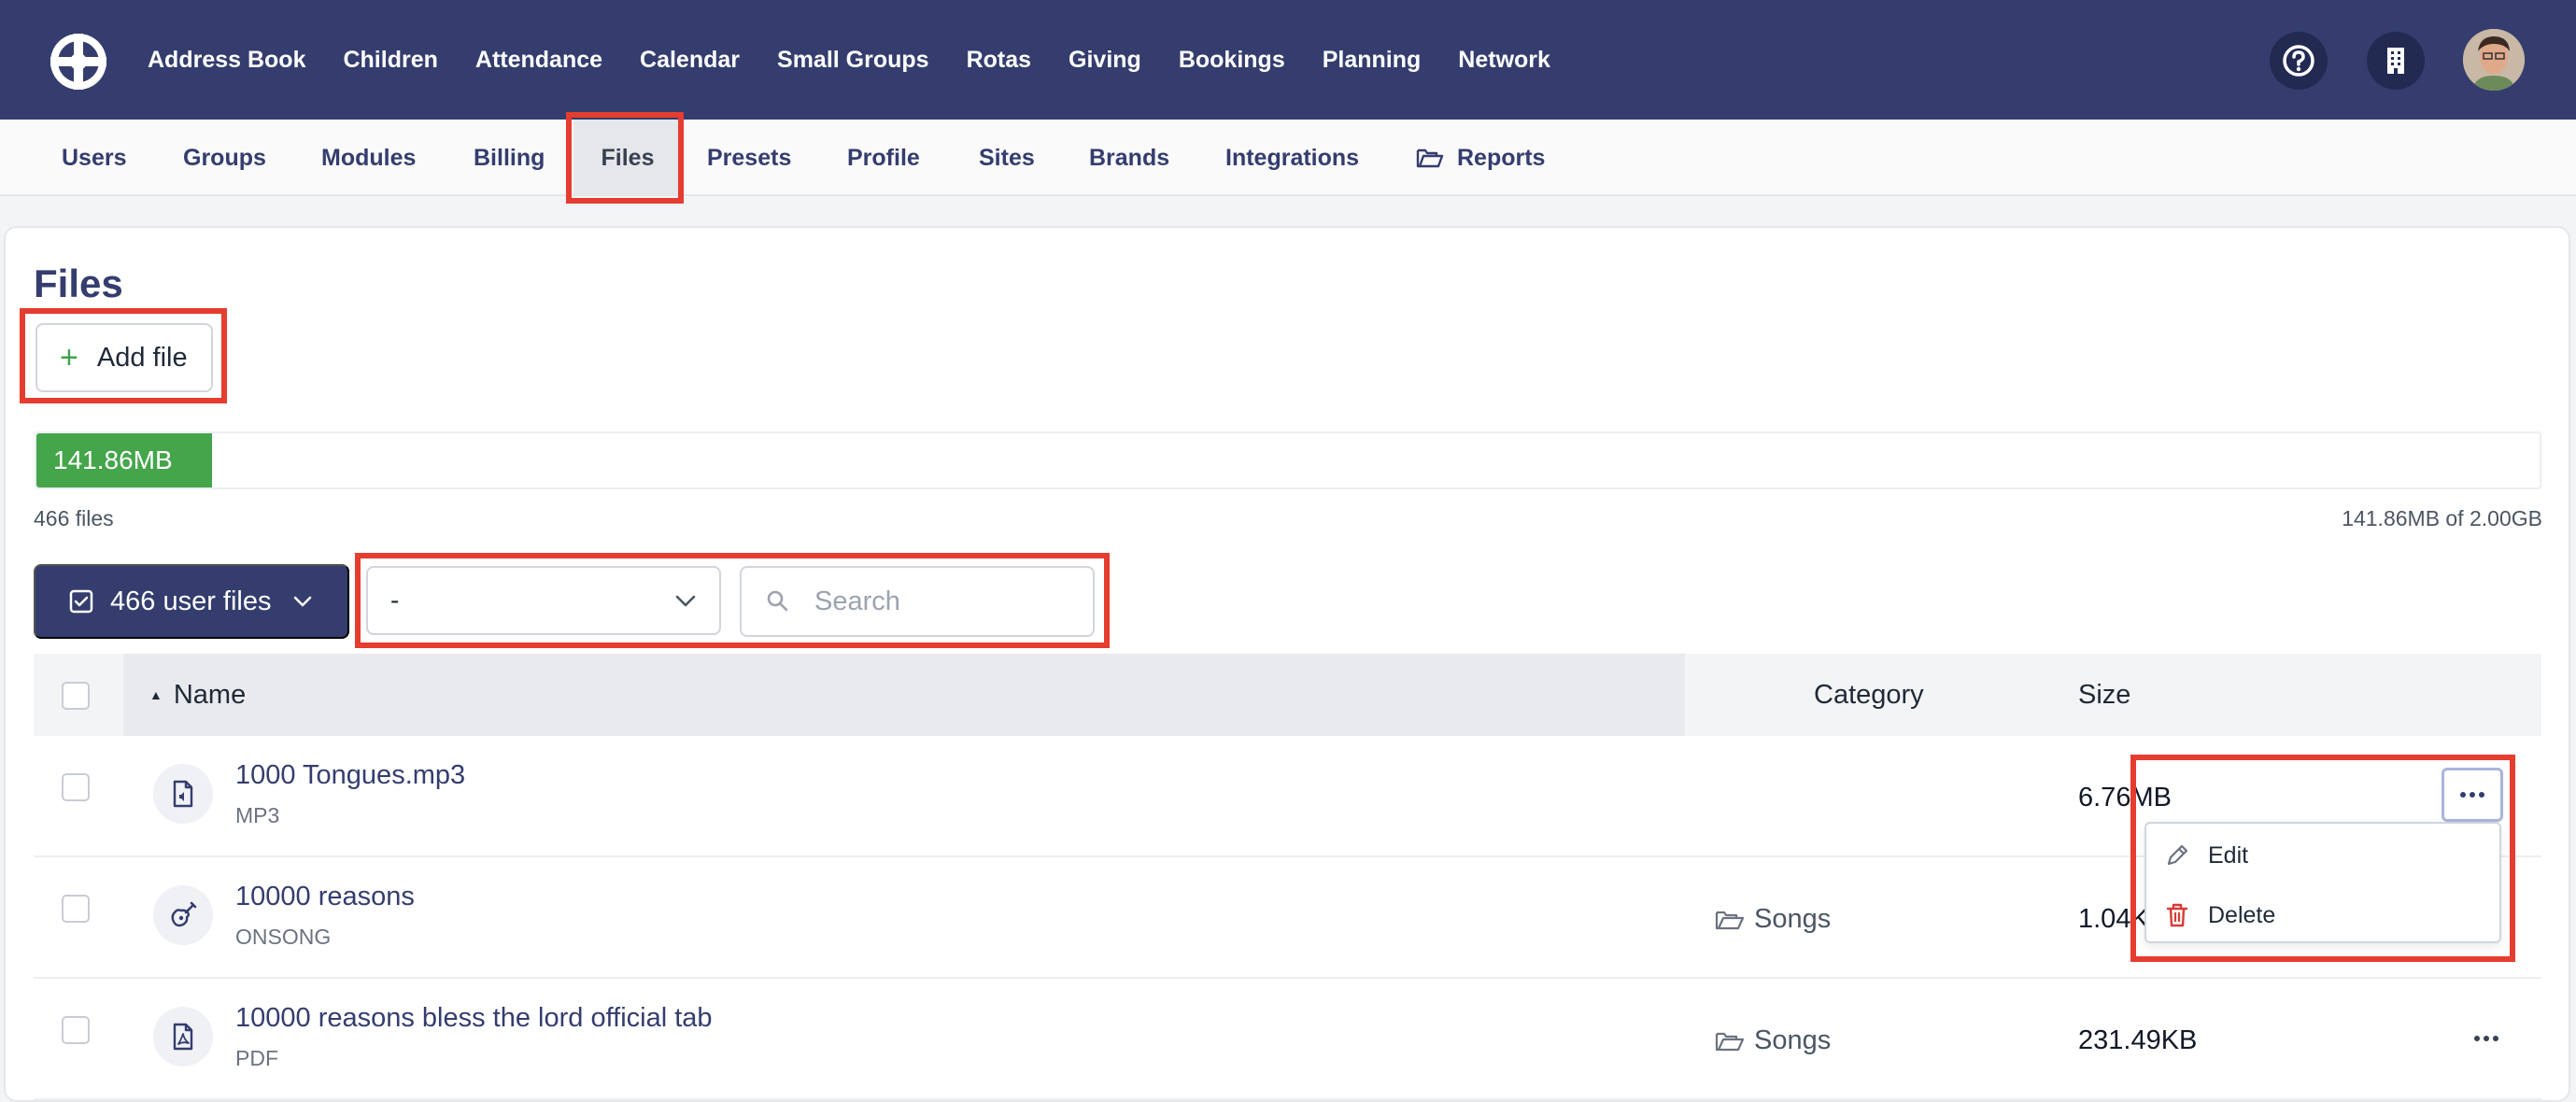 The height and width of the screenshot is (1102, 2576). I want to click on nav-small-groups: Small Groups, so click(853, 61).